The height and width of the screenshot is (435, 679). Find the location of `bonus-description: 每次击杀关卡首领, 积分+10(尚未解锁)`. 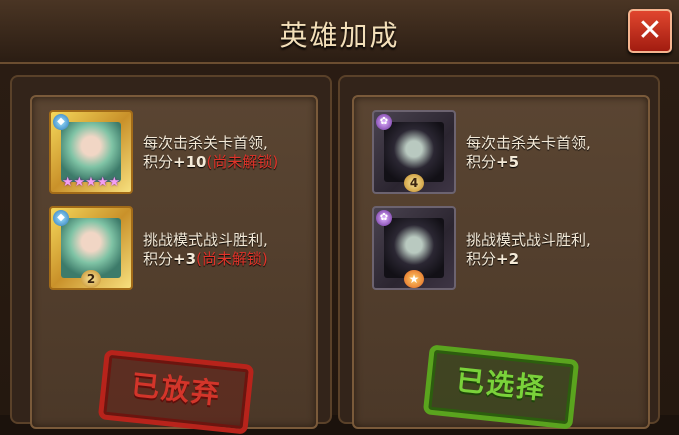

bonus-description: 每次击杀关卡首领, 积分+10(尚未解锁) is located at coordinates (210, 153).